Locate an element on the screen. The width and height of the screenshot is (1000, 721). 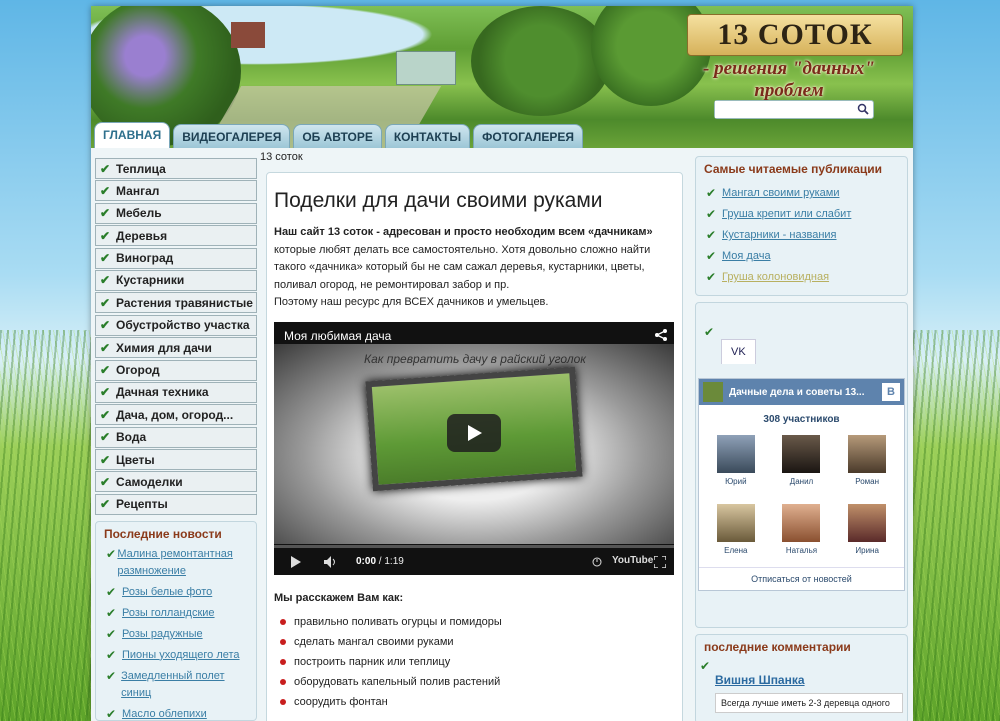
video-time-current: 0:00 is located at coordinates (366, 561).